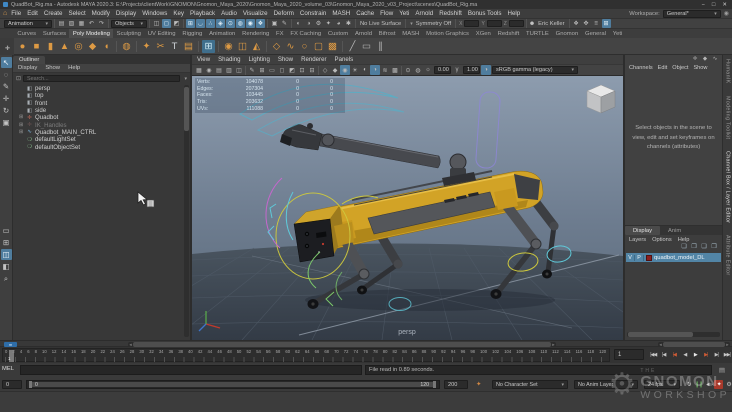 The image size is (732, 412). I want to click on undo-icon: ↶, so click(91, 23).